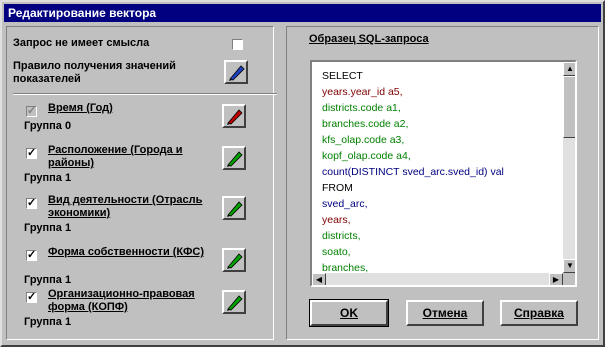  I want to click on ok-label: OK, so click(349, 313).